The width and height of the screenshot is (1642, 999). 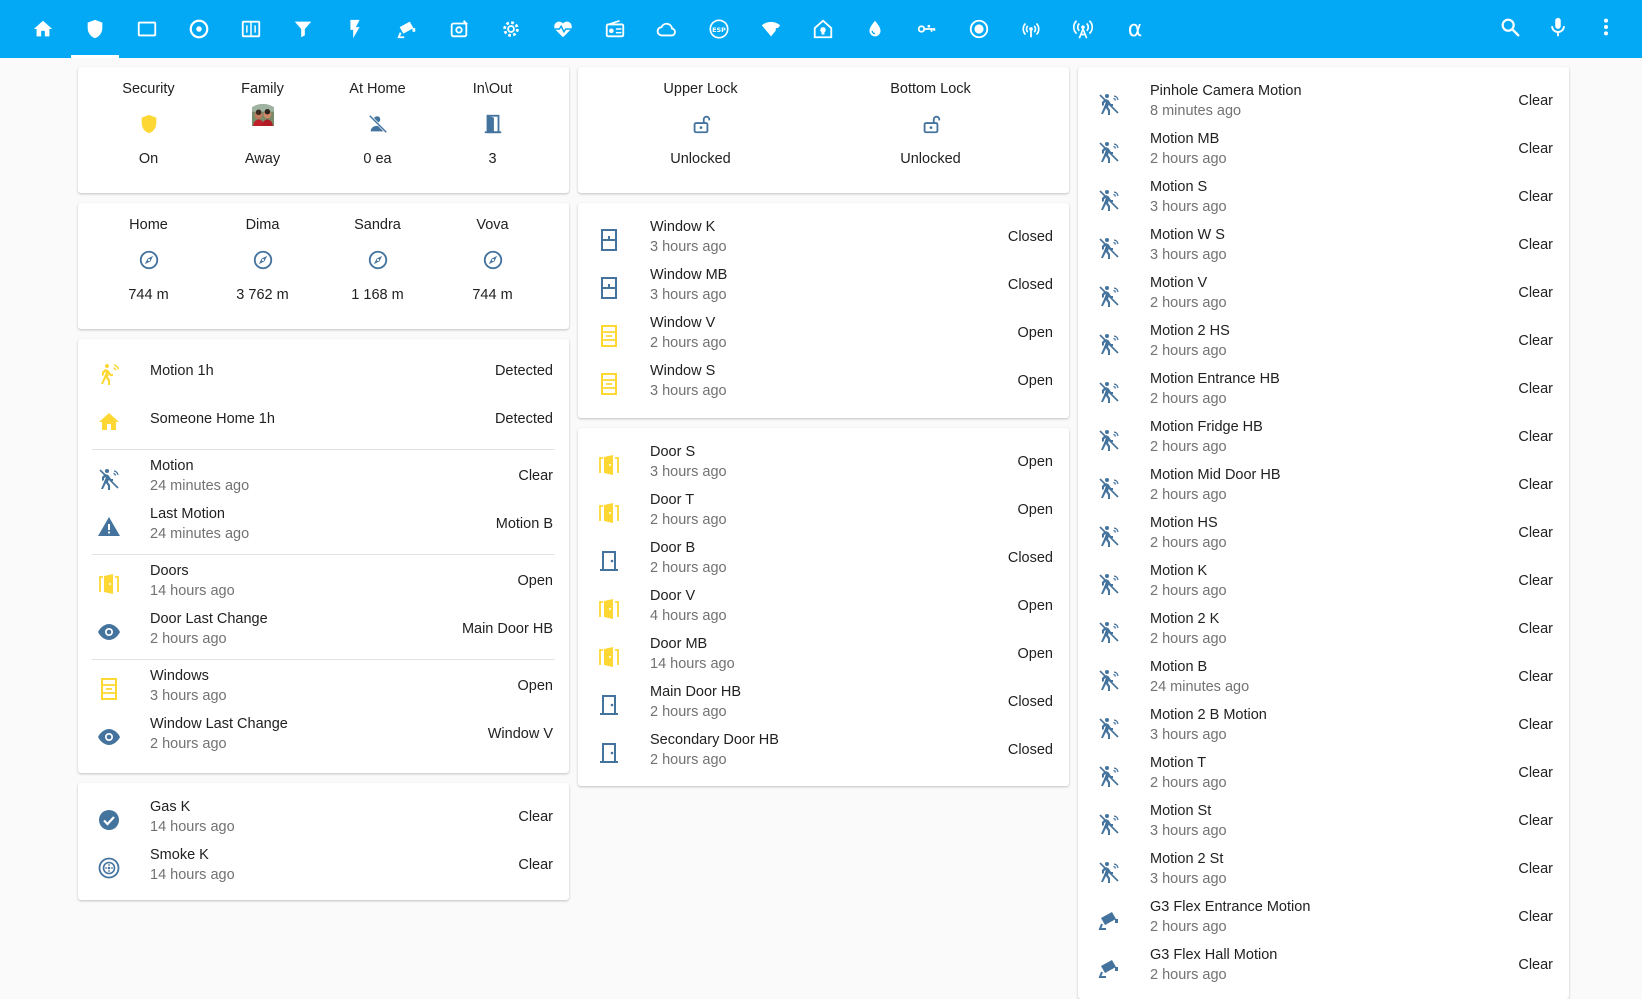 What do you see at coordinates (823, 608) in the screenshot?
I see `entity-row: Door V 4 hours ago Open` at bounding box center [823, 608].